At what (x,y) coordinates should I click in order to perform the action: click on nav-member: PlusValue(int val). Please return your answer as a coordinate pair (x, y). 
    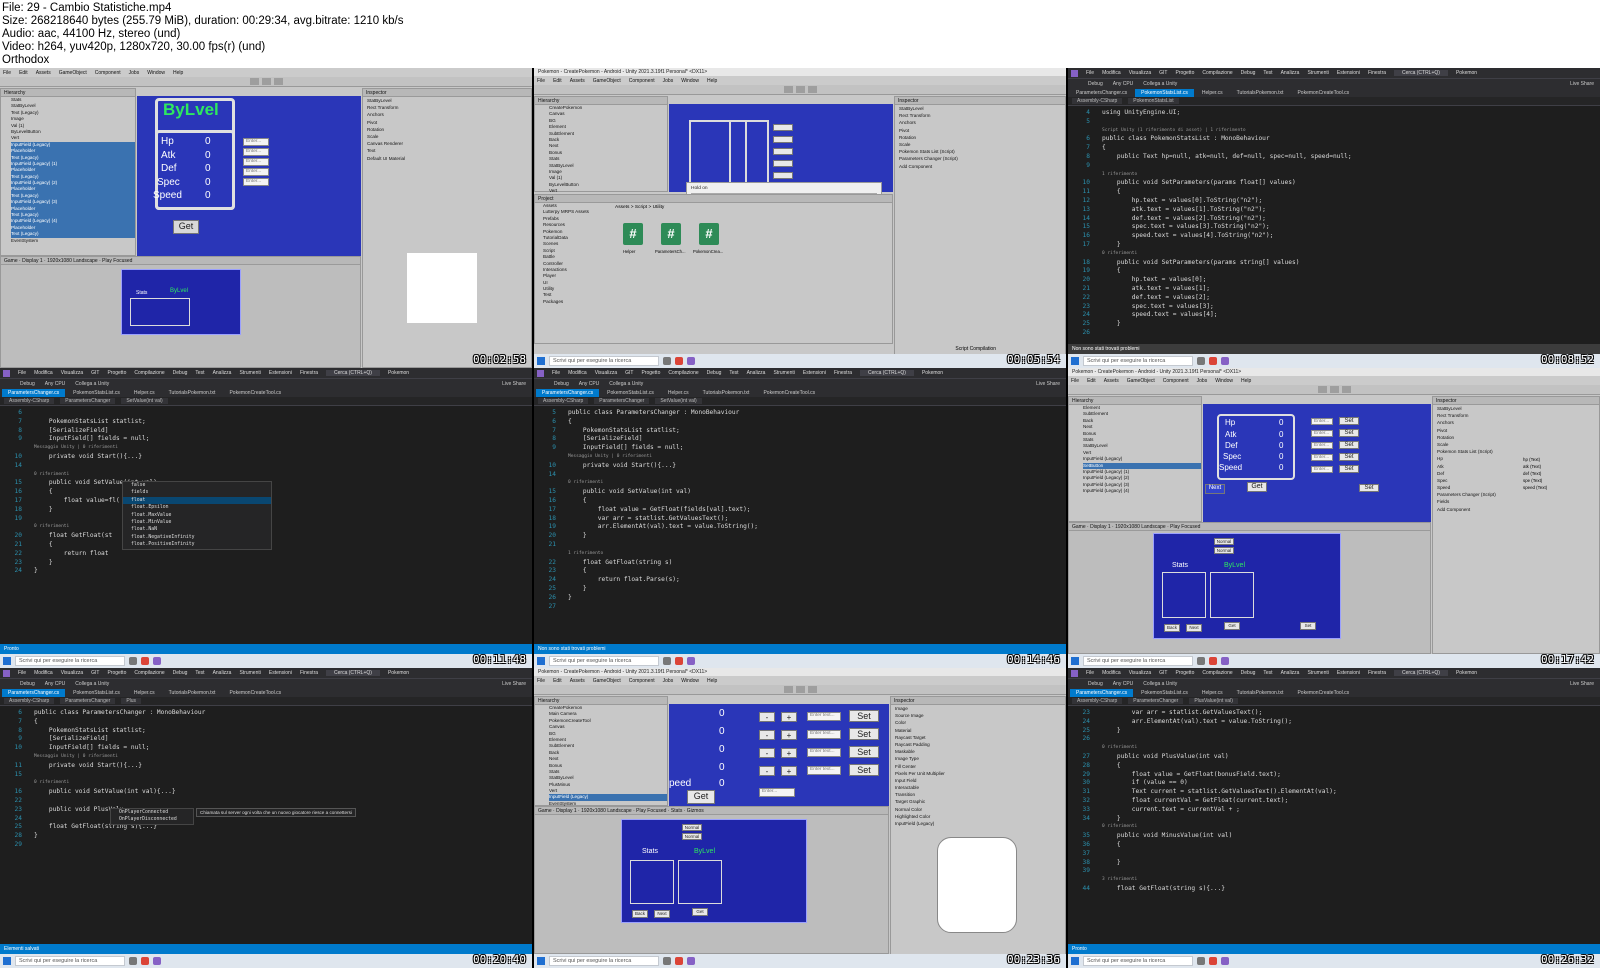
    Looking at the image, I should click on (1213, 701).